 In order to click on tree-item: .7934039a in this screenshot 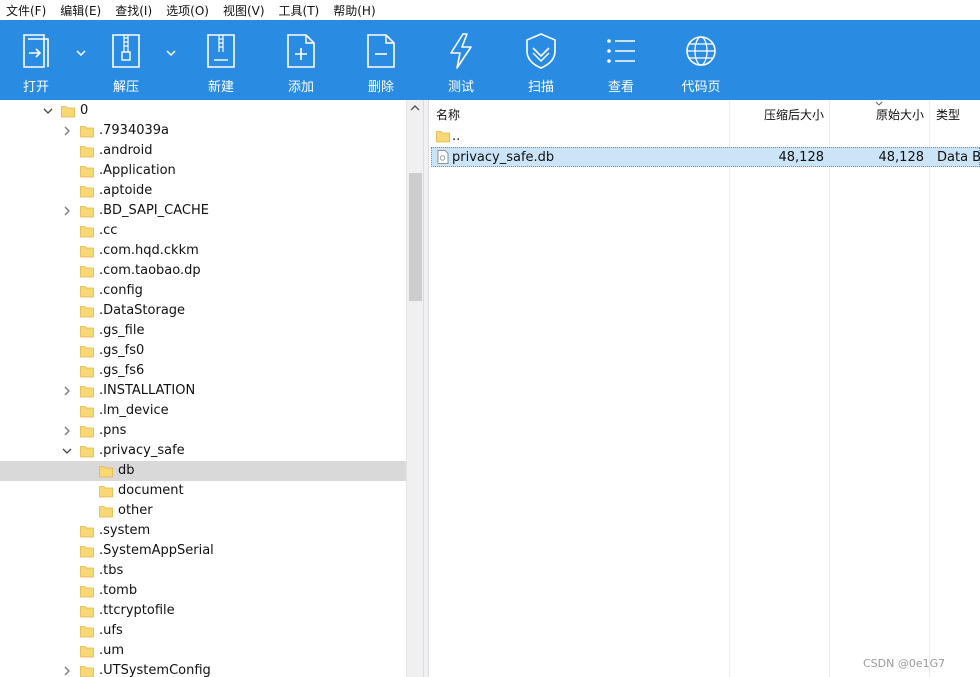, I will do `click(203, 131)`.